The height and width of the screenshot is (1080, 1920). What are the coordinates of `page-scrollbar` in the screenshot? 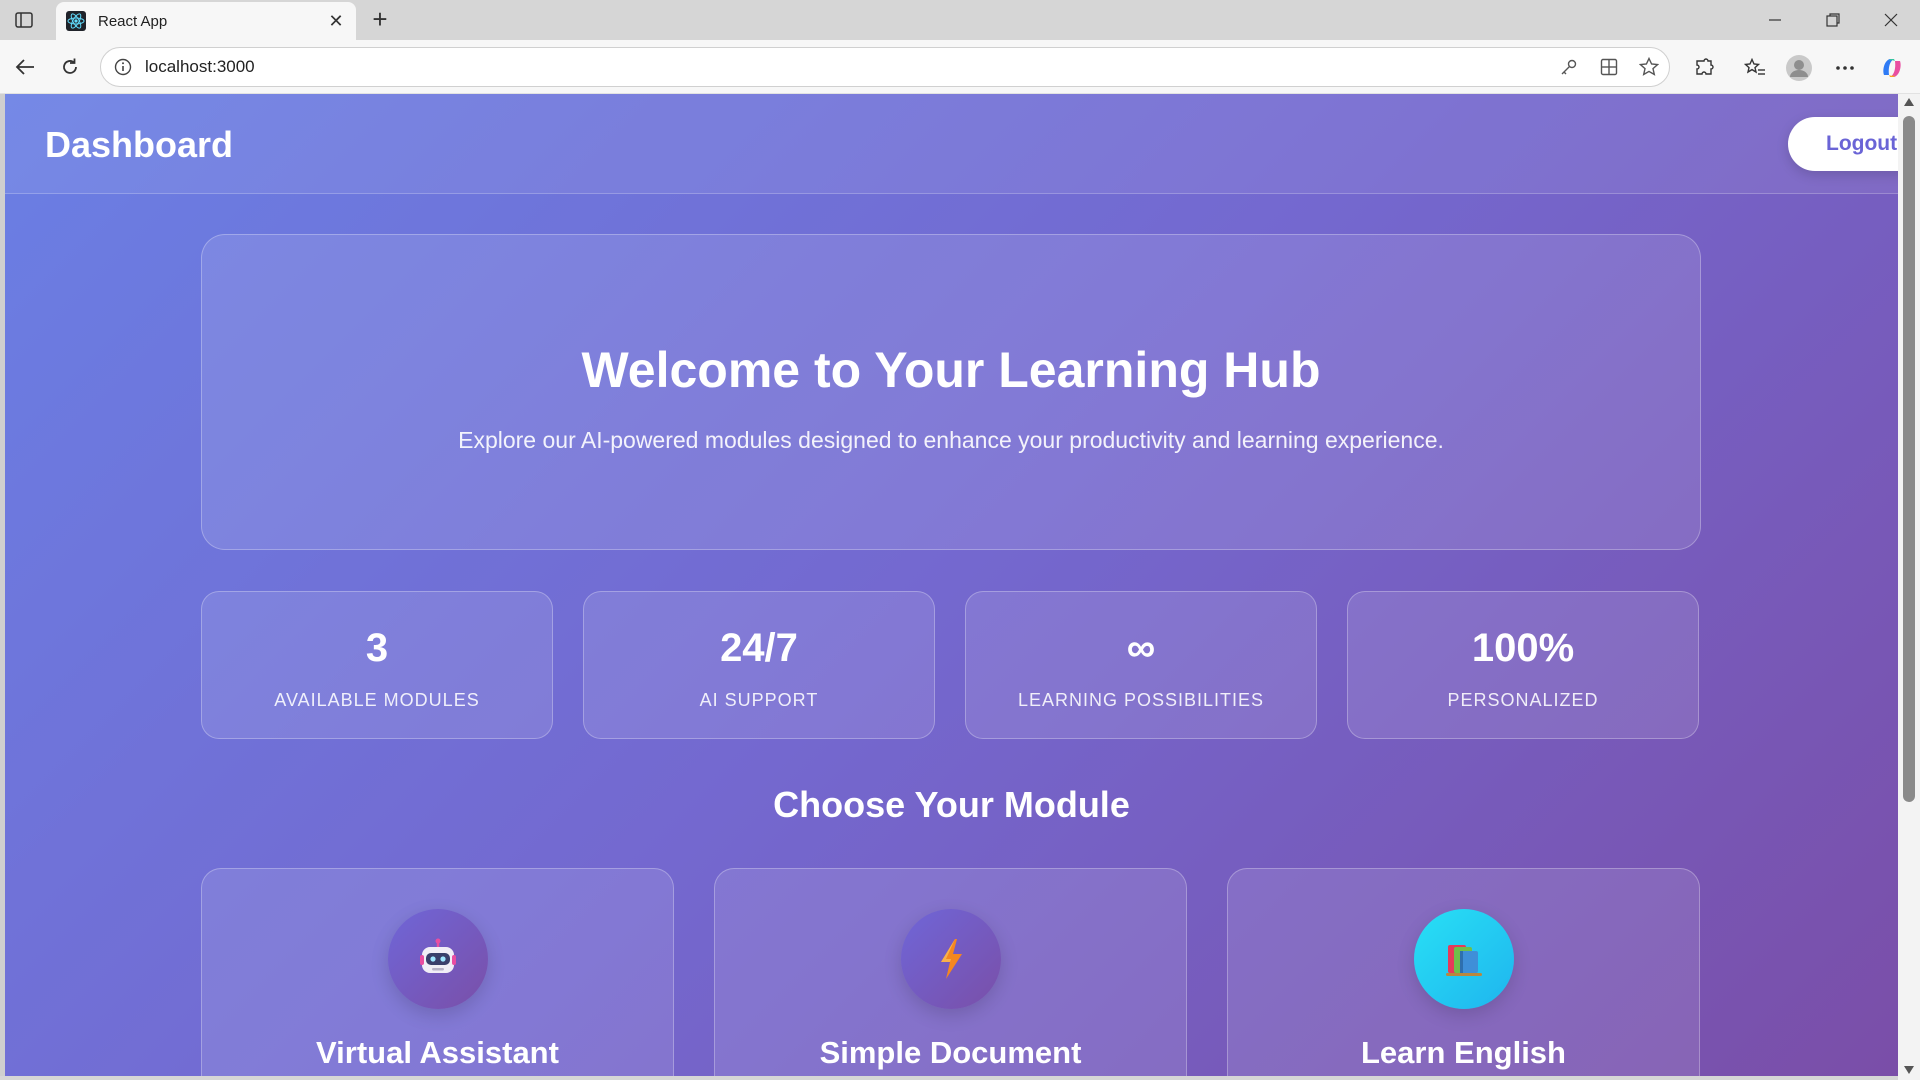 It's located at (1909, 587).